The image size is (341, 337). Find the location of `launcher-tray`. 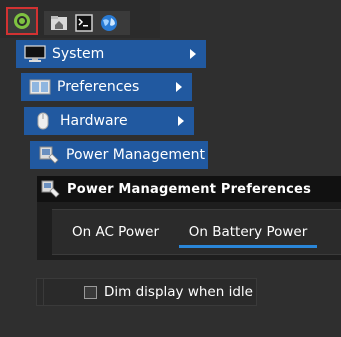

launcher-tray is located at coordinates (87, 23).